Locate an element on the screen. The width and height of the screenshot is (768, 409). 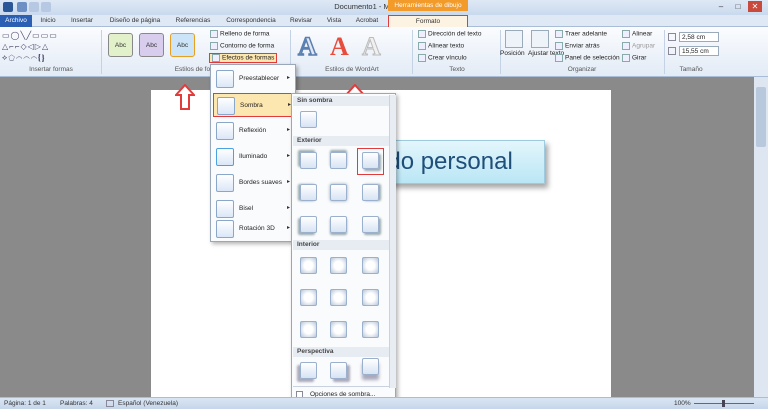
minimize-button: – is located at coordinates (721, 6).